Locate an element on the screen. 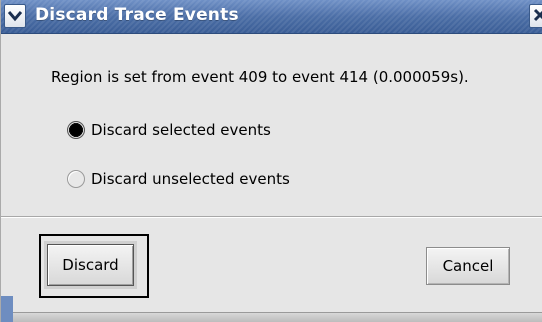 The width and height of the screenshot is (542, 322). radio-label: Discard selected events is located at coordinates (181, 130).